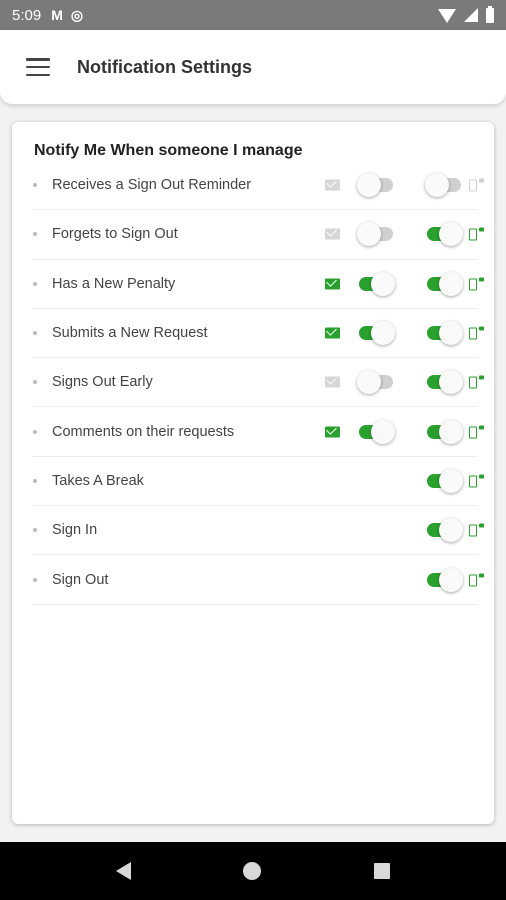  What do you see at coordinates (168, 150) in the screenshot?
I see `section-heading: Notify Me When someone I manage` at bounding box center [168, 150].